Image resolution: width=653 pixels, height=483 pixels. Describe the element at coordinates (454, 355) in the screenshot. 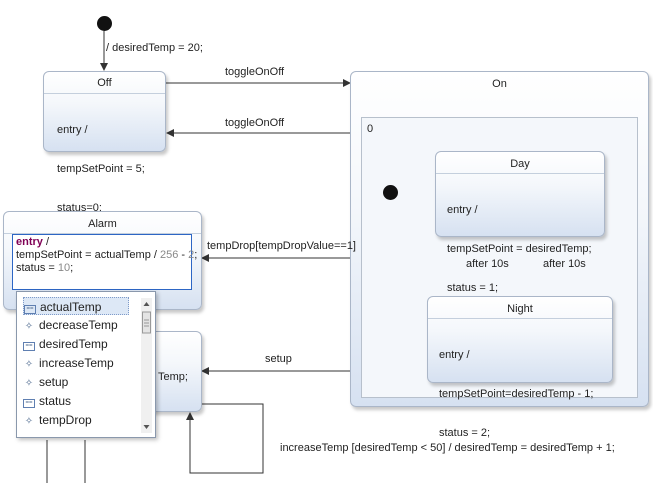

I see `state-night-line: entry /` at that location.